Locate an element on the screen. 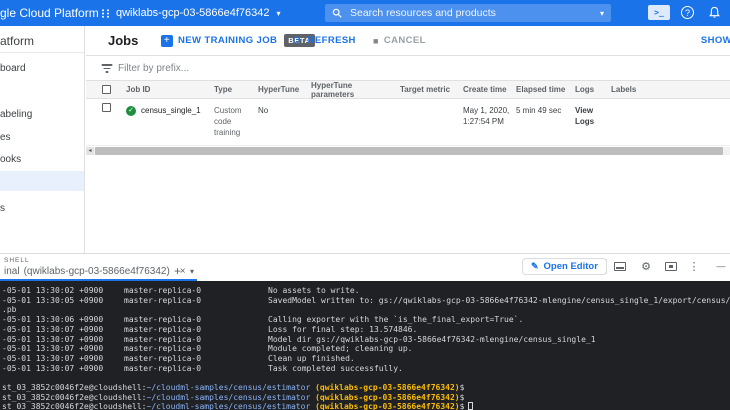  gcp-logo-text: gle Cloud Platform is located at coordinates (49, 13).